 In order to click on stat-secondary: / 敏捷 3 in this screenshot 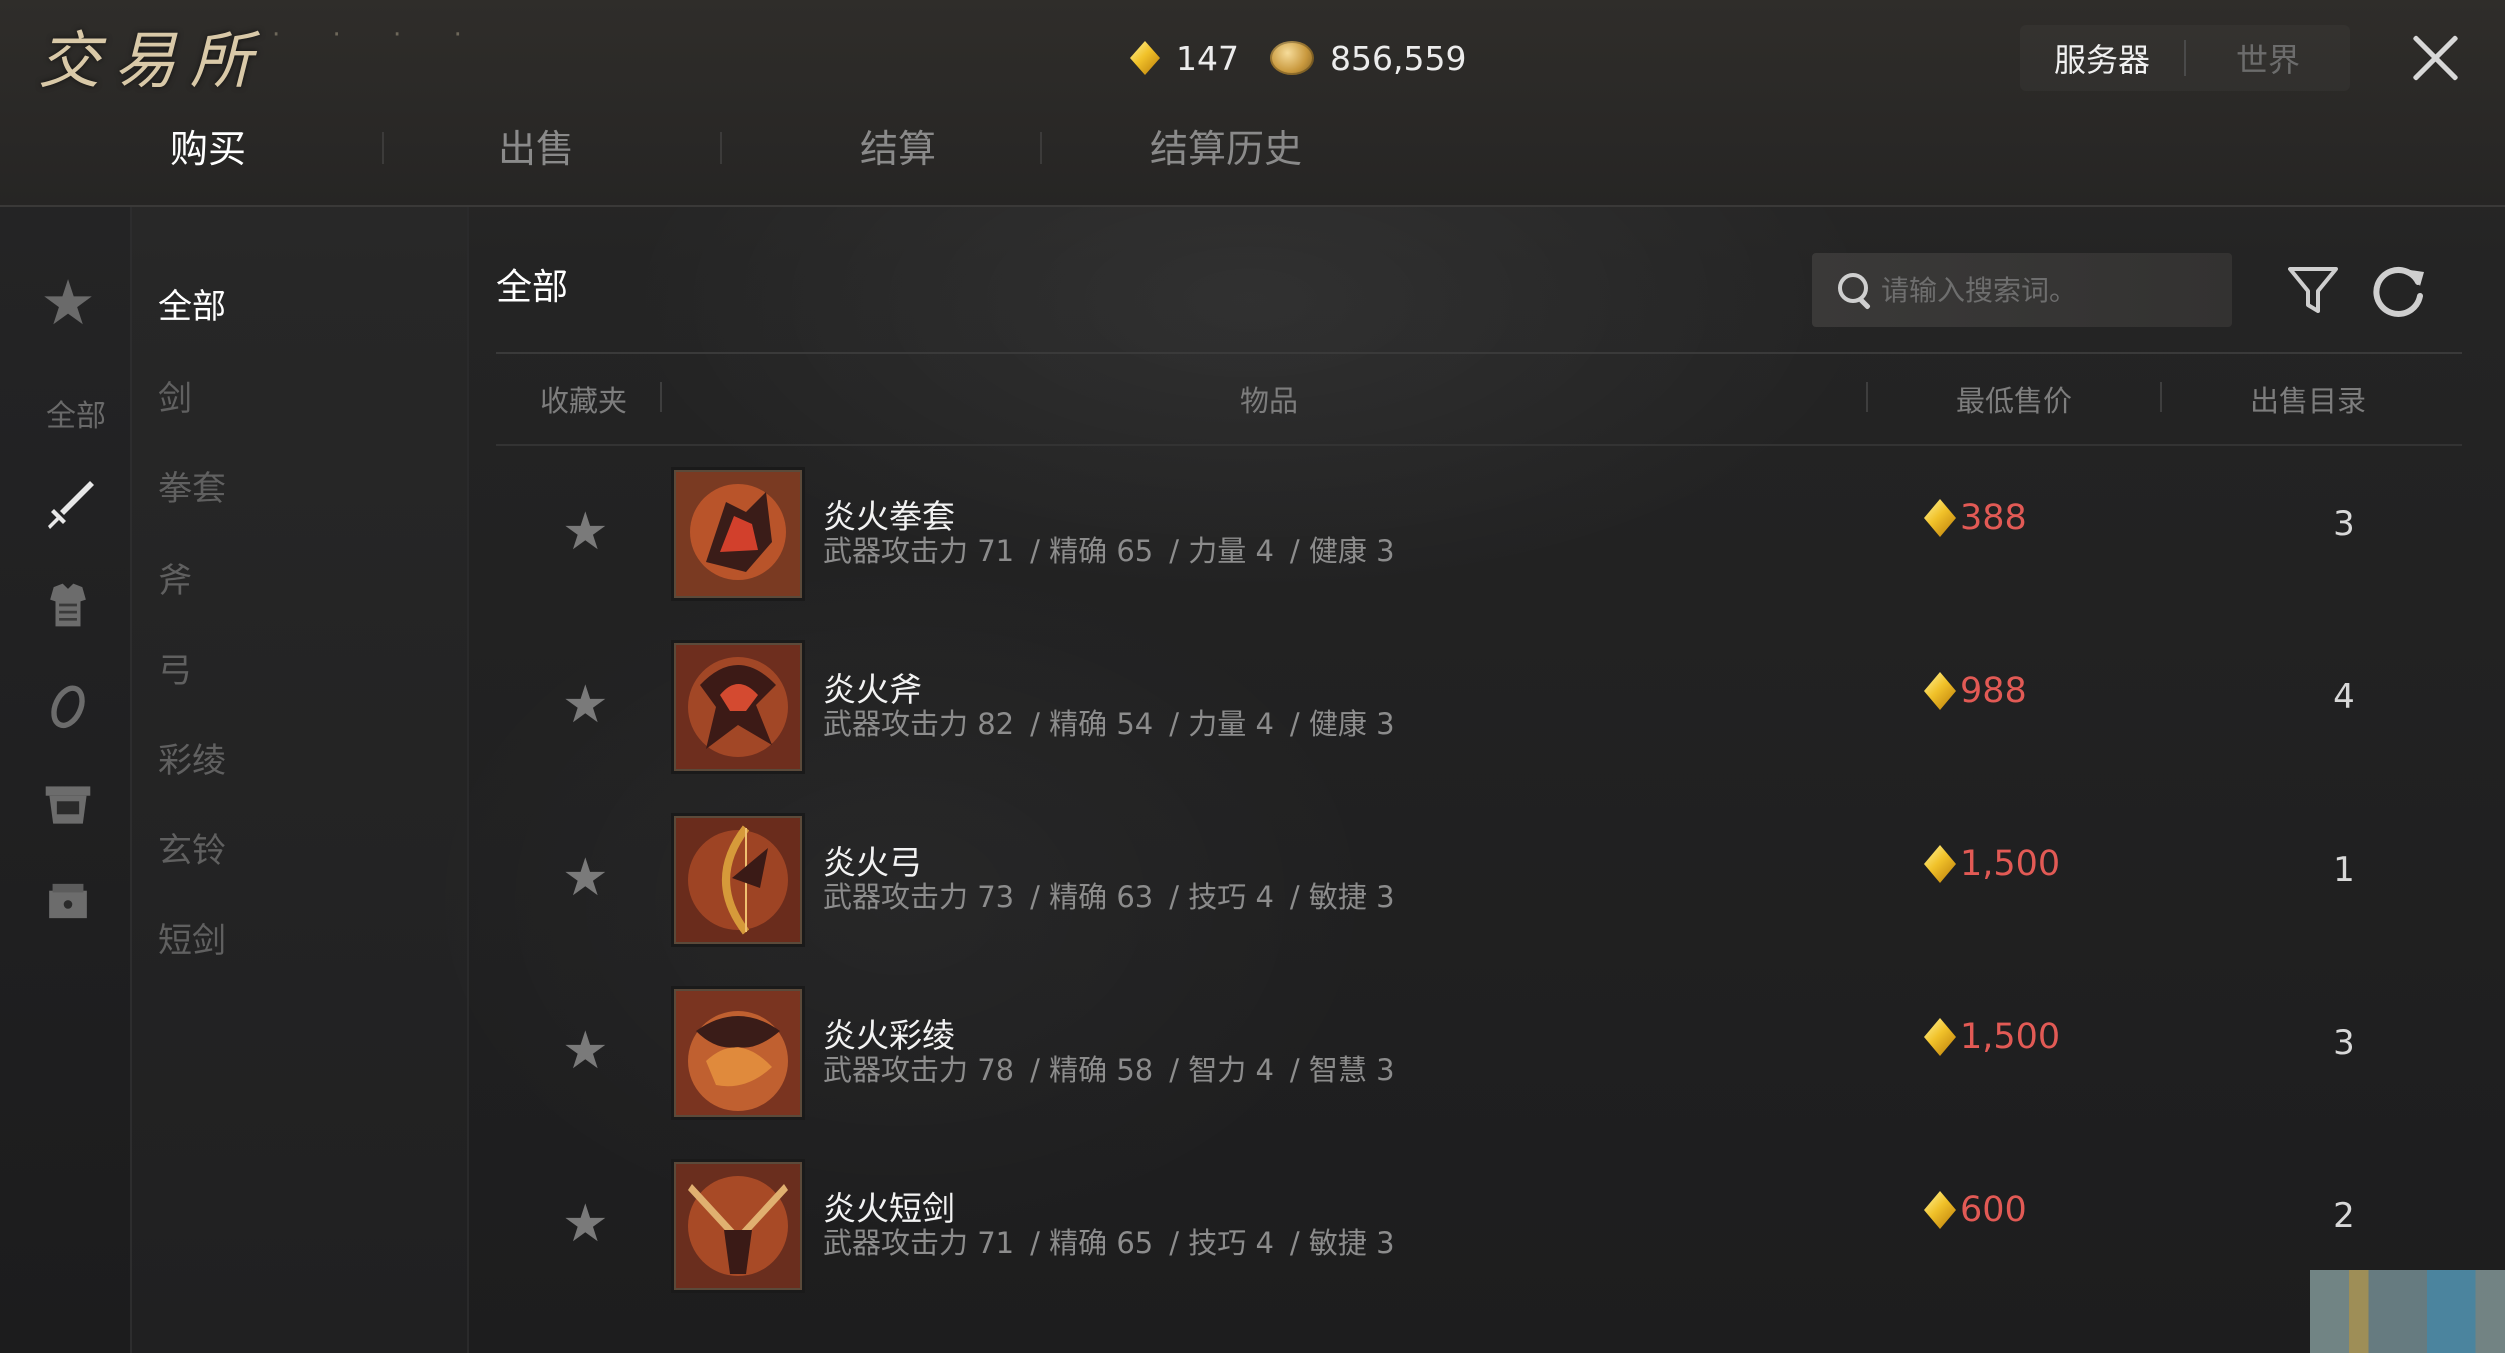, I will do `click(1342, 1243)`.